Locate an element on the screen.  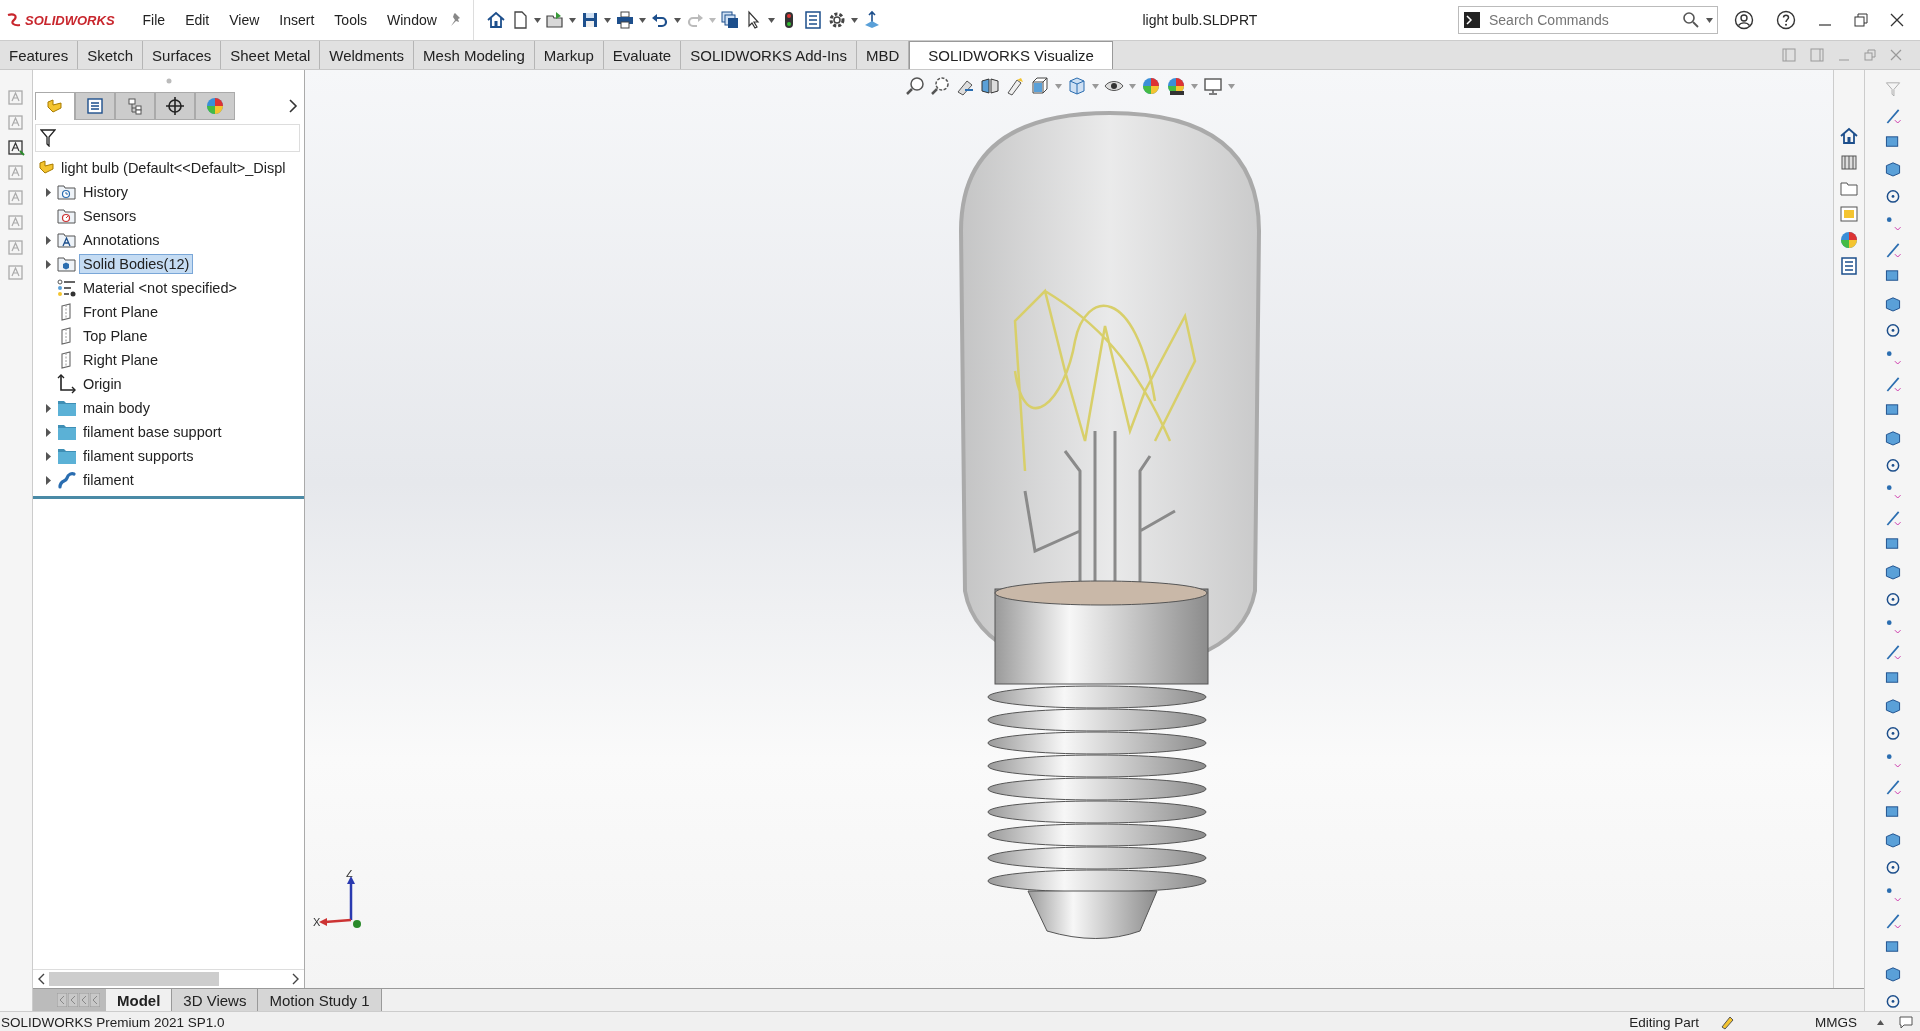
axis-label: X is located at coordinates (317, 922).